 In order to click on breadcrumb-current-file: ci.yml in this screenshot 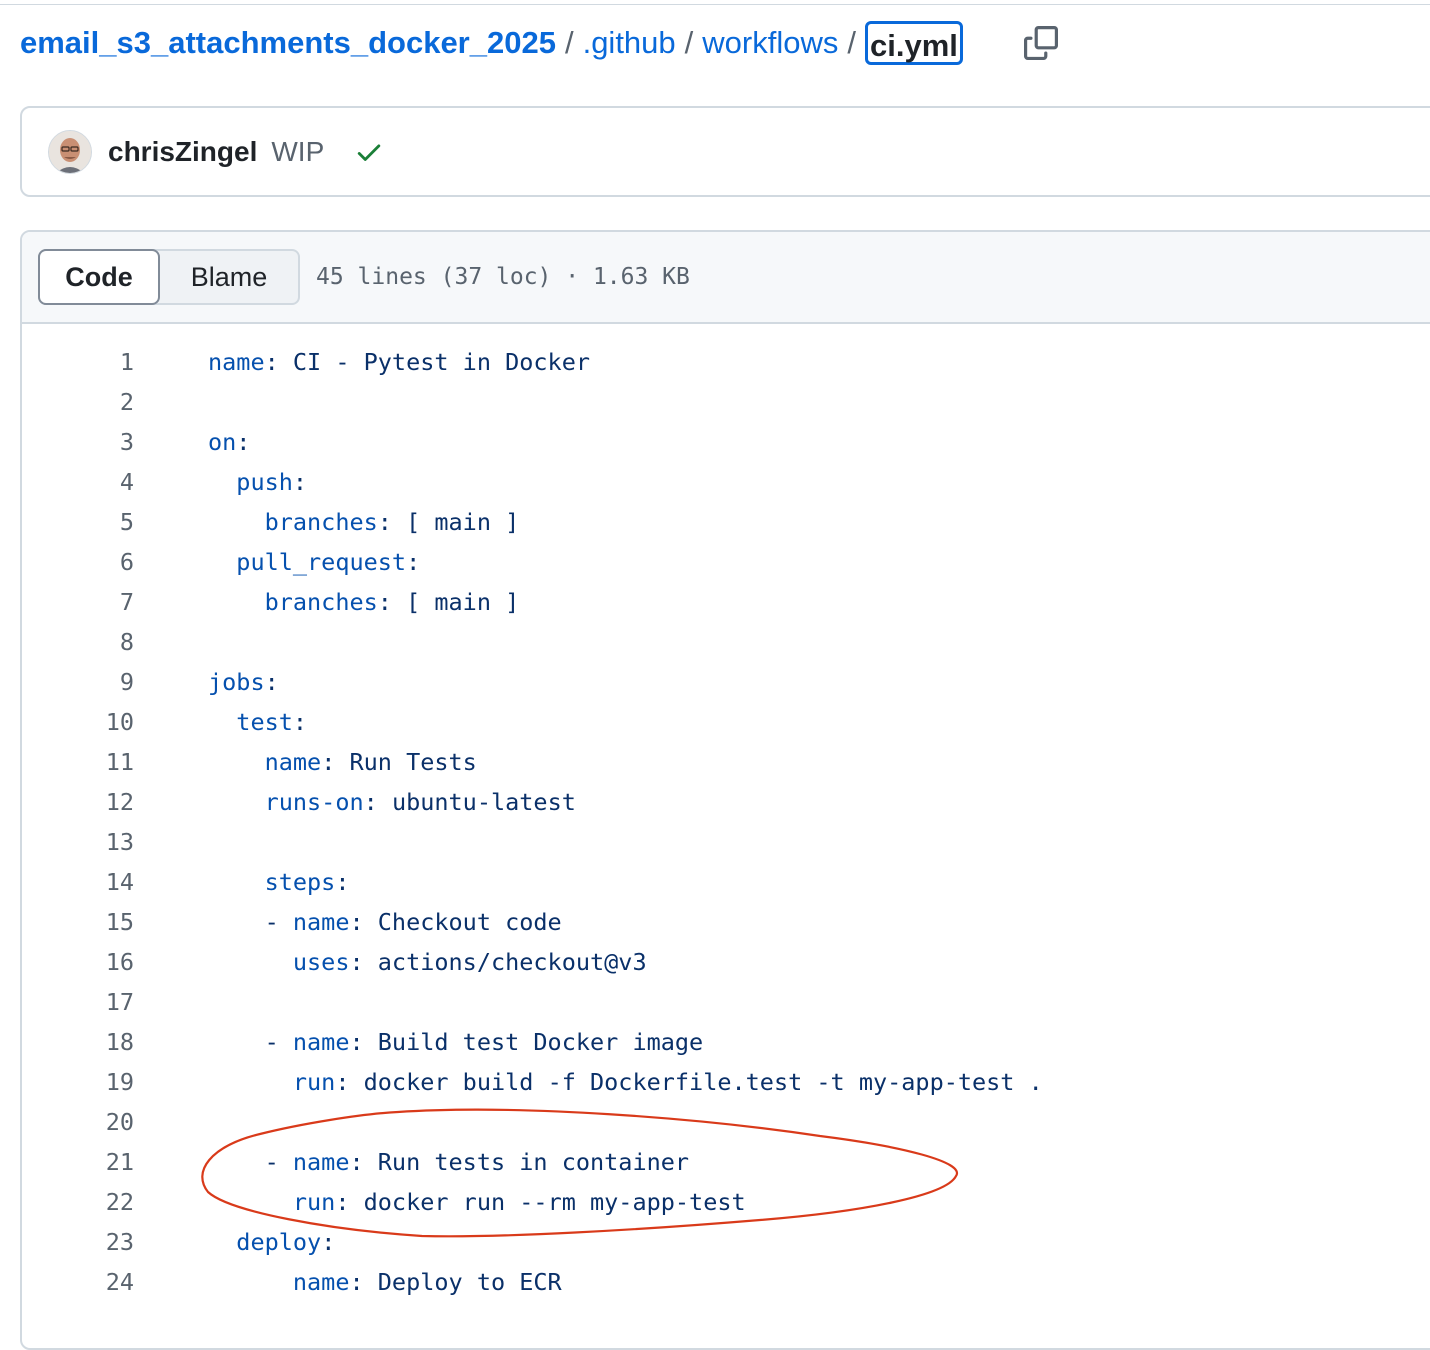, I will do `click(914, 43)`.